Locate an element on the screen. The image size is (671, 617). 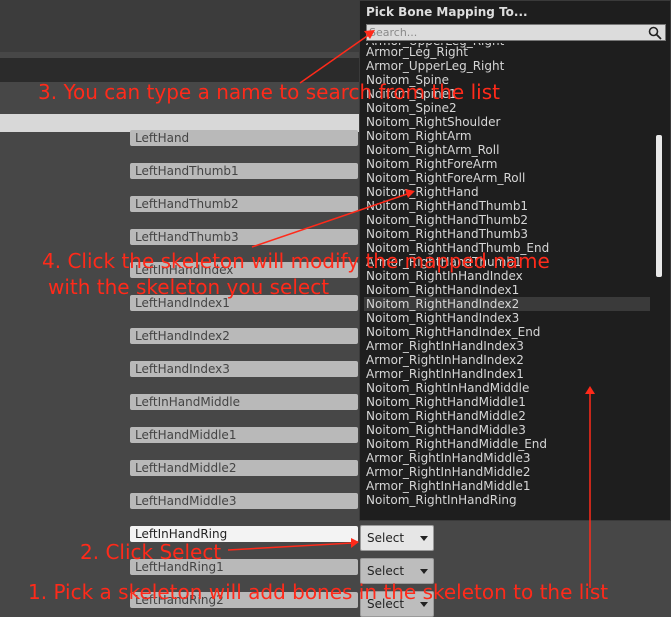
list-item: Noitom_RightHandMiddle3 is located at coordinates (507, 430).